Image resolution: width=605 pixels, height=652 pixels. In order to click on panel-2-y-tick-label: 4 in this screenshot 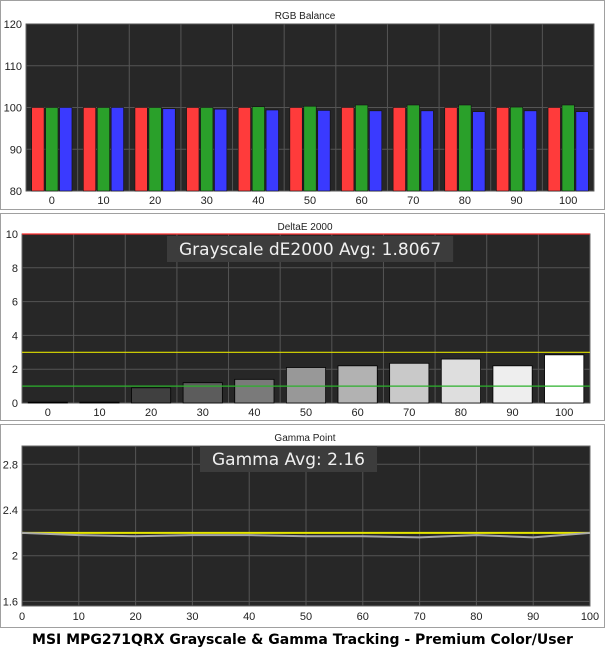, I will do `click(15, 336)`.